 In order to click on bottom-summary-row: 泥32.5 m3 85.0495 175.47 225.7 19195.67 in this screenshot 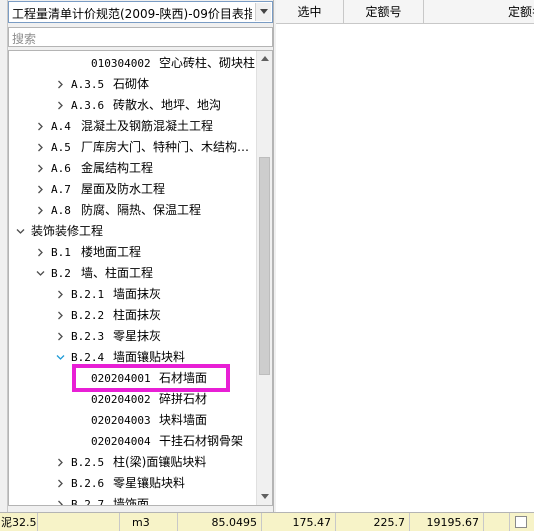, I will do `click(267, 521)`.